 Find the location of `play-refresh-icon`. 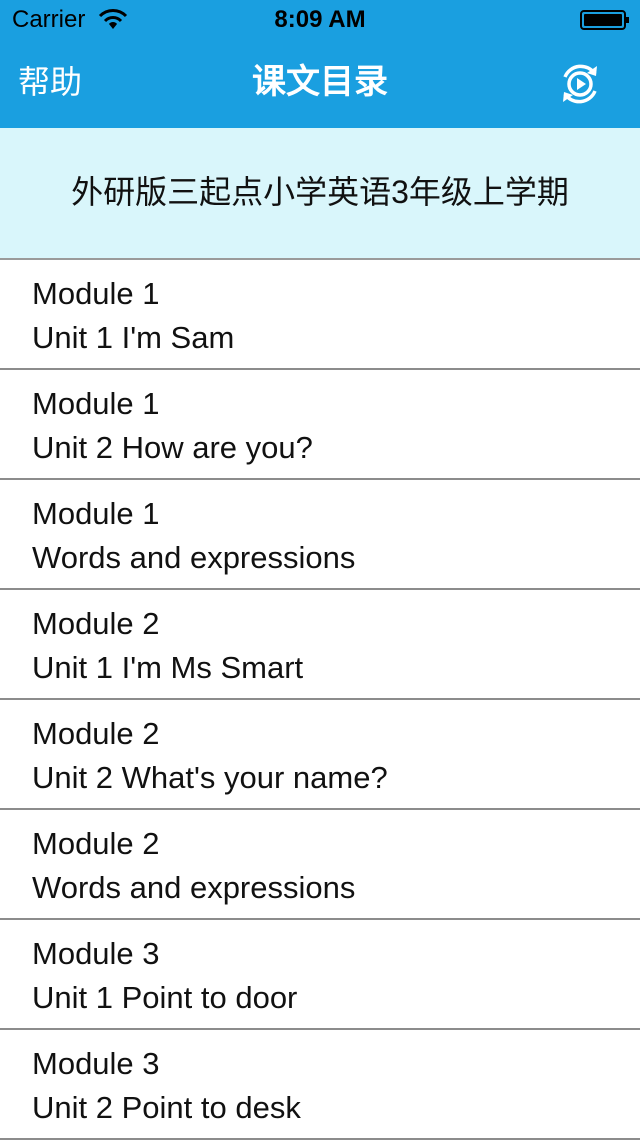

play-refresh-icon is located at coordinates (580, 84).